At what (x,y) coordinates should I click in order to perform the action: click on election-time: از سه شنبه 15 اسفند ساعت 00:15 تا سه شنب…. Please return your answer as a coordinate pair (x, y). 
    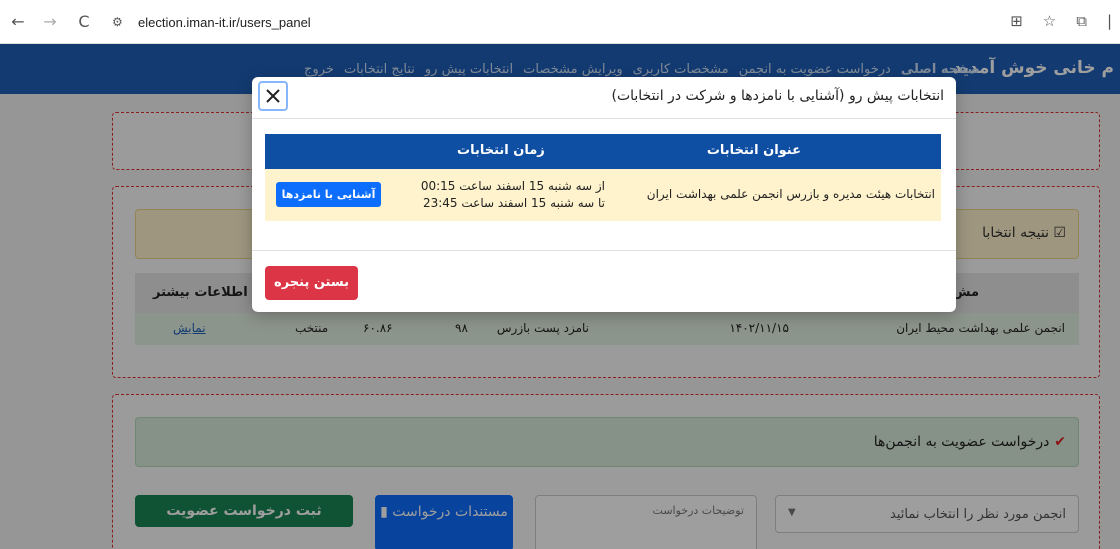
    Looking at the image, I should click on (505, 195).